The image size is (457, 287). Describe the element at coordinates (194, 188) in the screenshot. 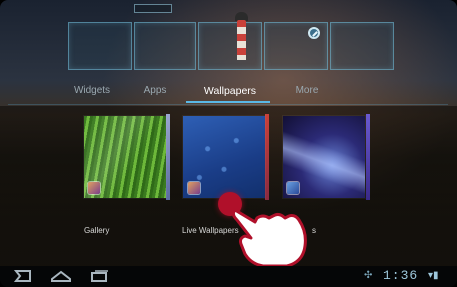

I see `live-wallpapers-icon` at that location.